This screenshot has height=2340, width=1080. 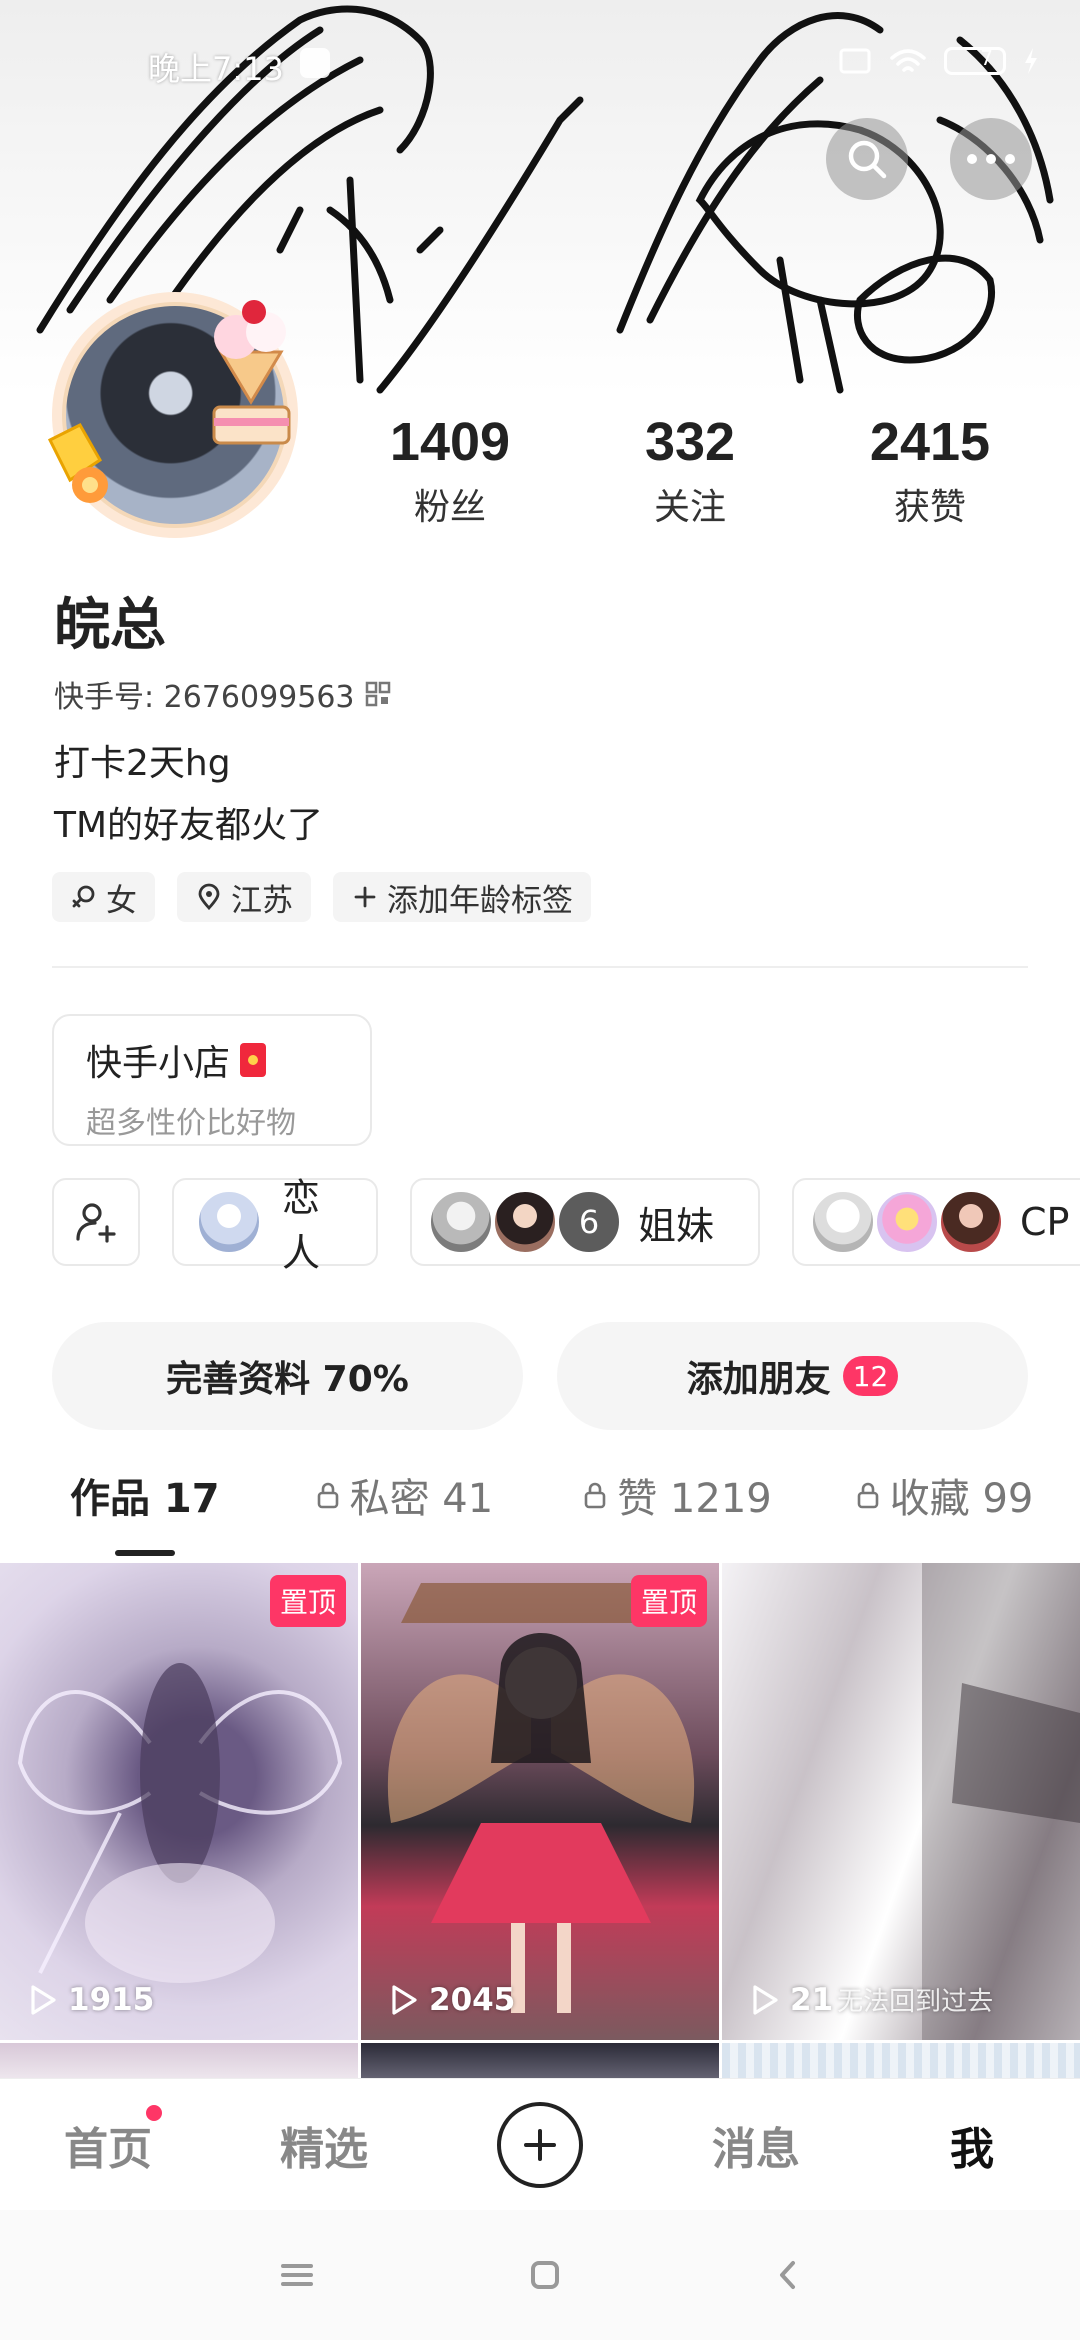 I want to click on bell-decoration-icon, so click(x=77, y=463).